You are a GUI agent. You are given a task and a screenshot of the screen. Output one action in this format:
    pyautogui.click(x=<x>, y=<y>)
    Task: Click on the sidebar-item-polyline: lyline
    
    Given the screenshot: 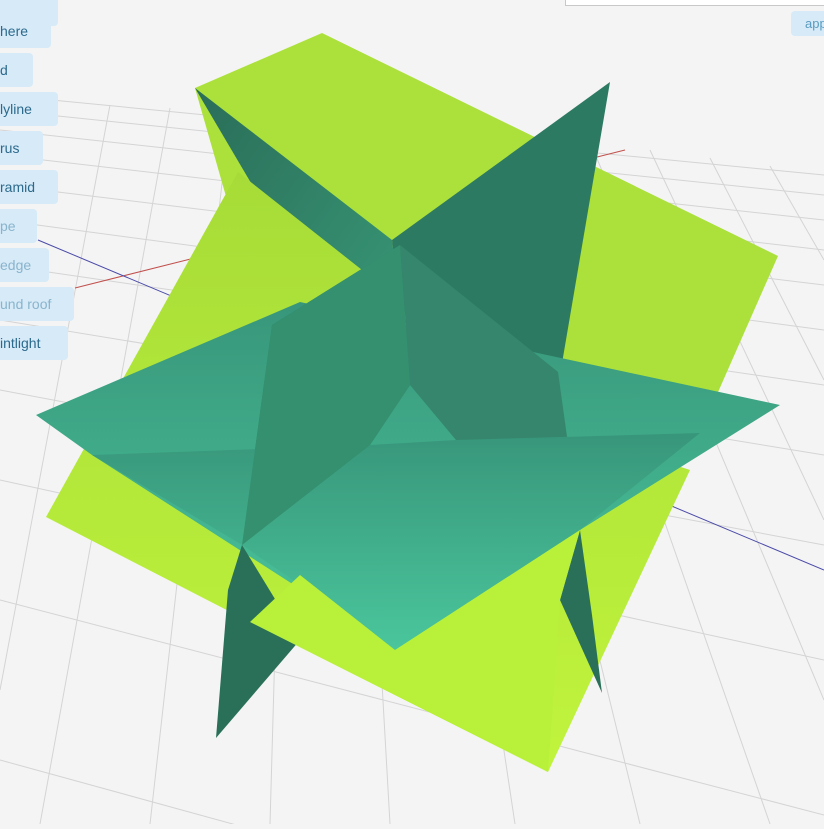 What is the action you would take?
    pyautogui.click(x=29, y=109)
    